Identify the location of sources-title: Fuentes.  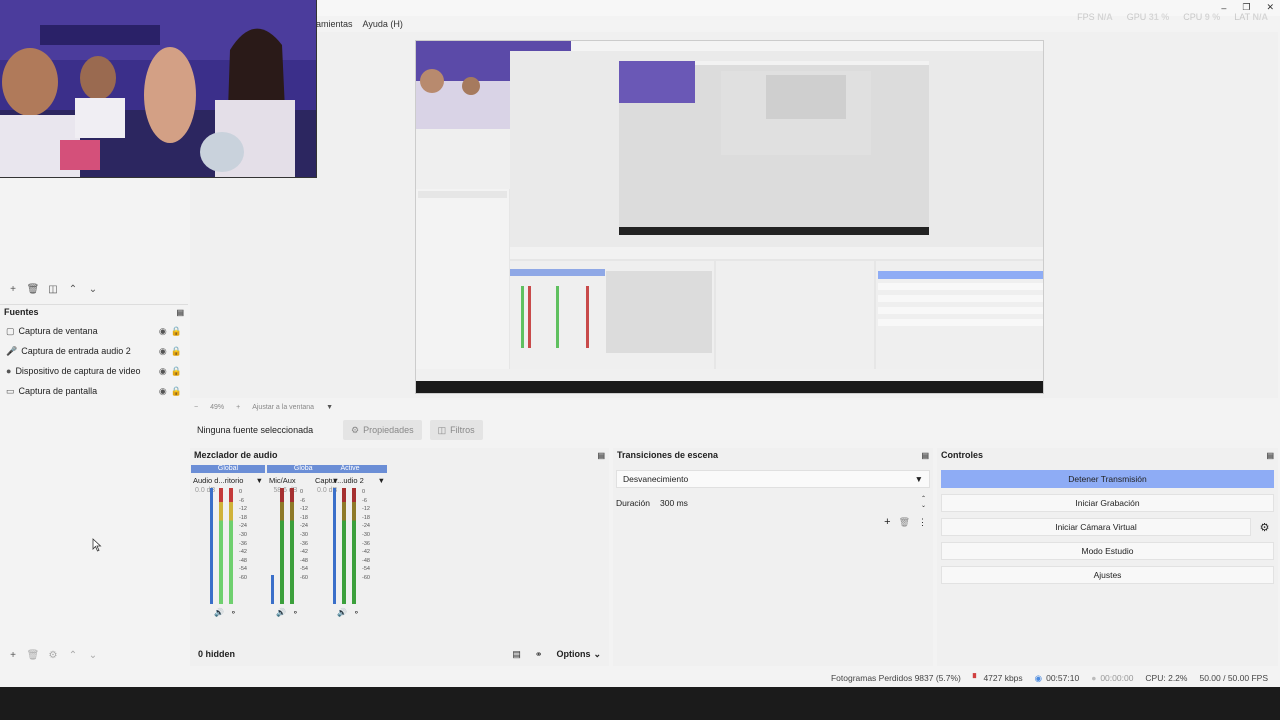
(21, 312).